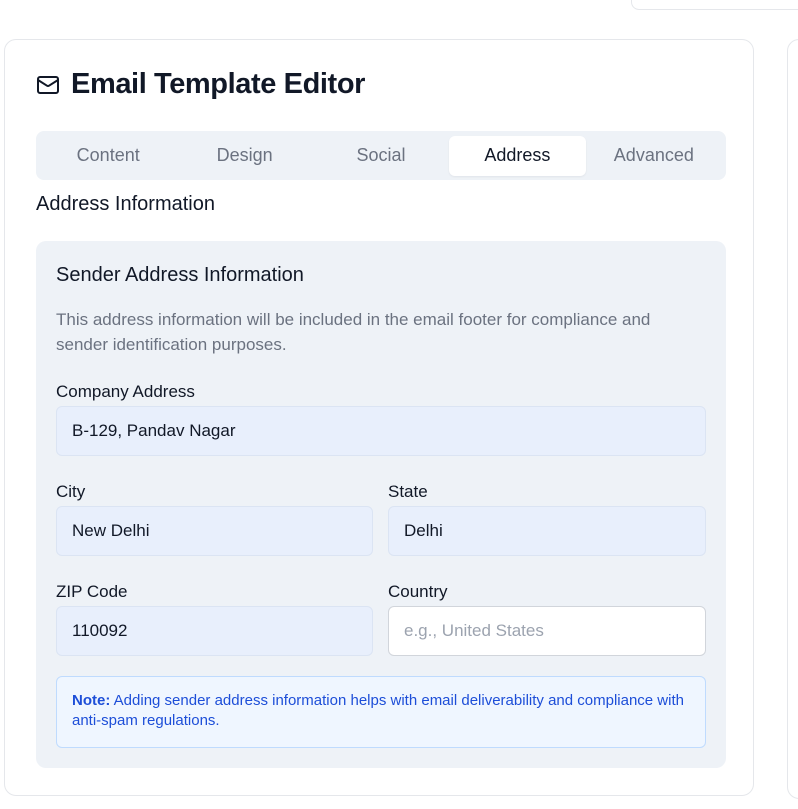  Describe the element at coordinates (92, 591) in the screenshot. I see `zip-code-label: ZIP Code` at that location.